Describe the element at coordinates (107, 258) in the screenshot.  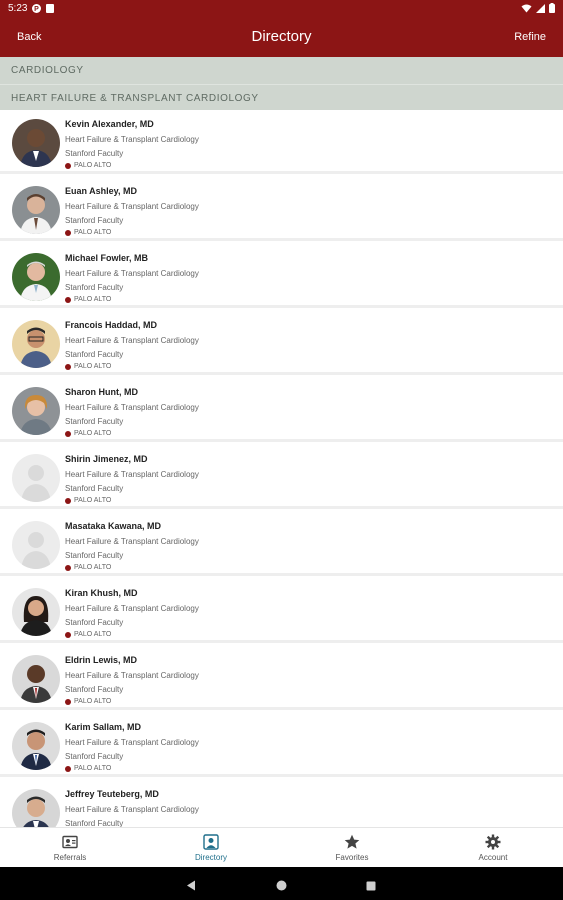
I see `doctor-name: Michael Fowler, MB` at that location.